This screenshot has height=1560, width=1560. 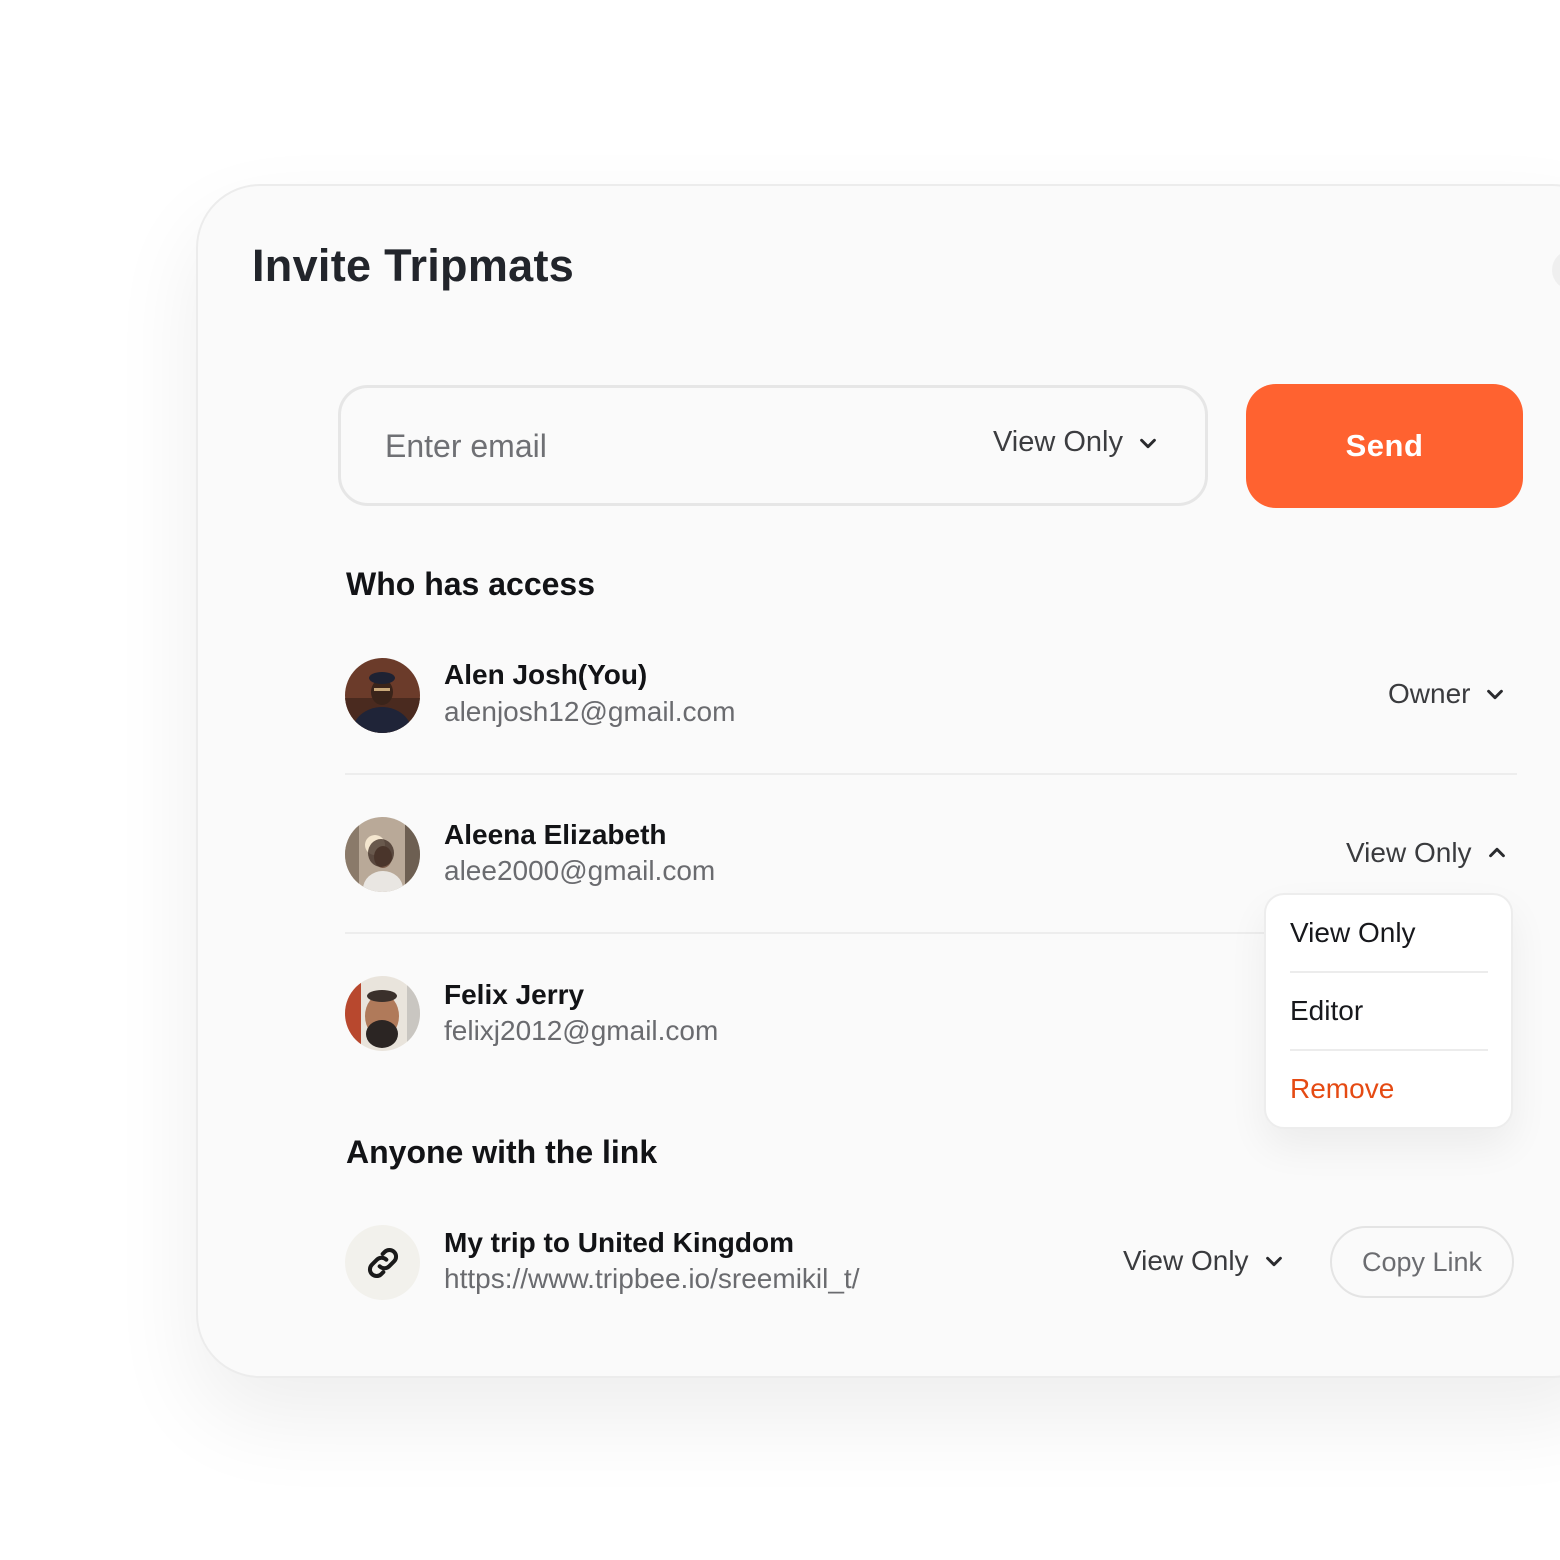 What do you see at coordinates (665, 446) in the screenshot?
I see `email-input` at bounding box center [665, 446].